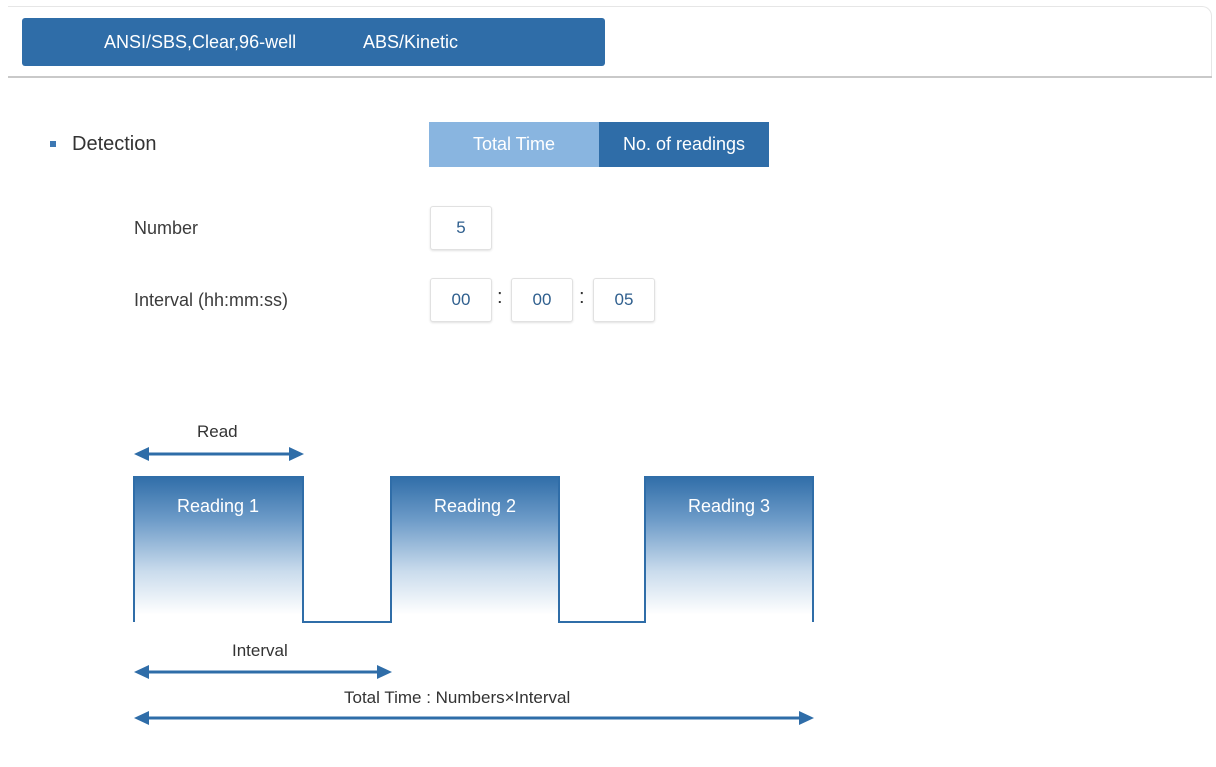 The width and height of the screenshot is (1216, 767). I want to click on total-time-arrow-icon, so click(474, 718).